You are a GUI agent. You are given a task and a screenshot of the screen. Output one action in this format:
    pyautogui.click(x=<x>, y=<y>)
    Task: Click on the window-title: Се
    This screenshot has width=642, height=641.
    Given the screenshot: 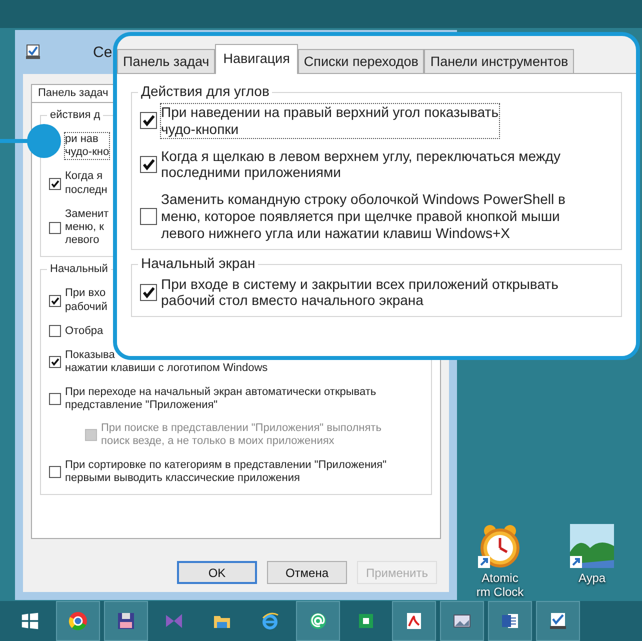 What is the action you would take?
    pyautogui.click(x=102, y=52)
    